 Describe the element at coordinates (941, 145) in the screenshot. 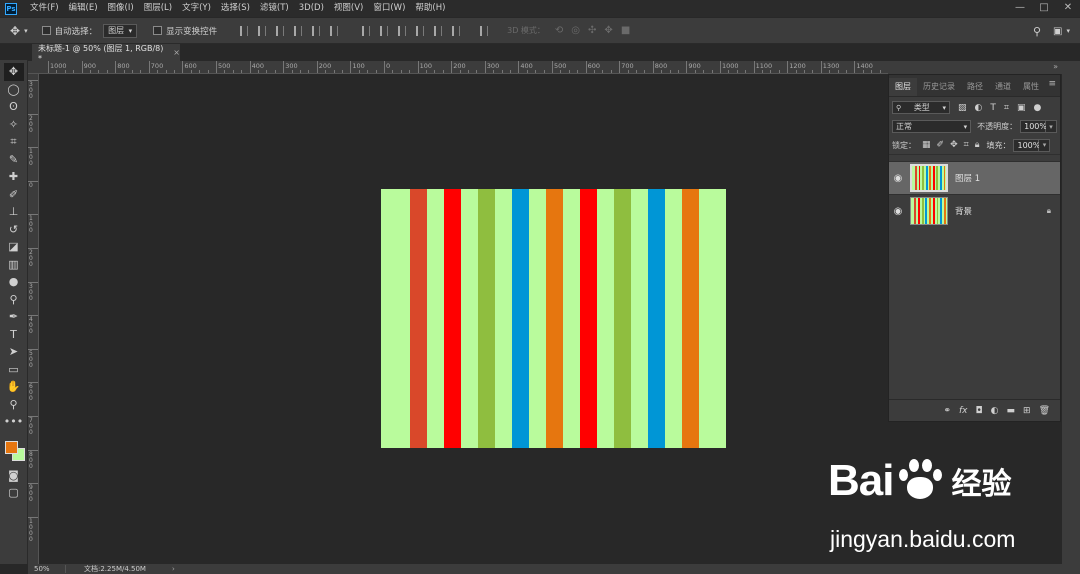

I see `lock-image-icon: ✐` at that location.